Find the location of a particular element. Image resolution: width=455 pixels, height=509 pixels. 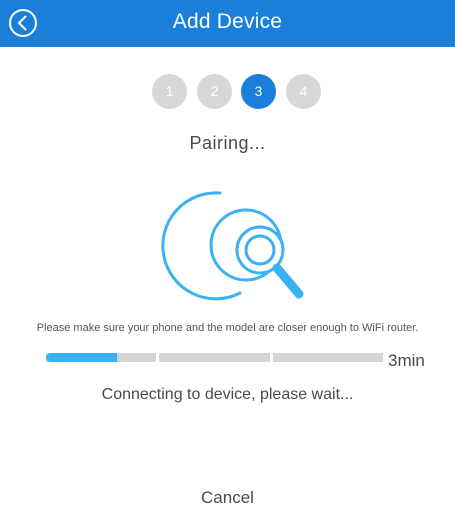

progress-bar is located at coordinates (214, 357).